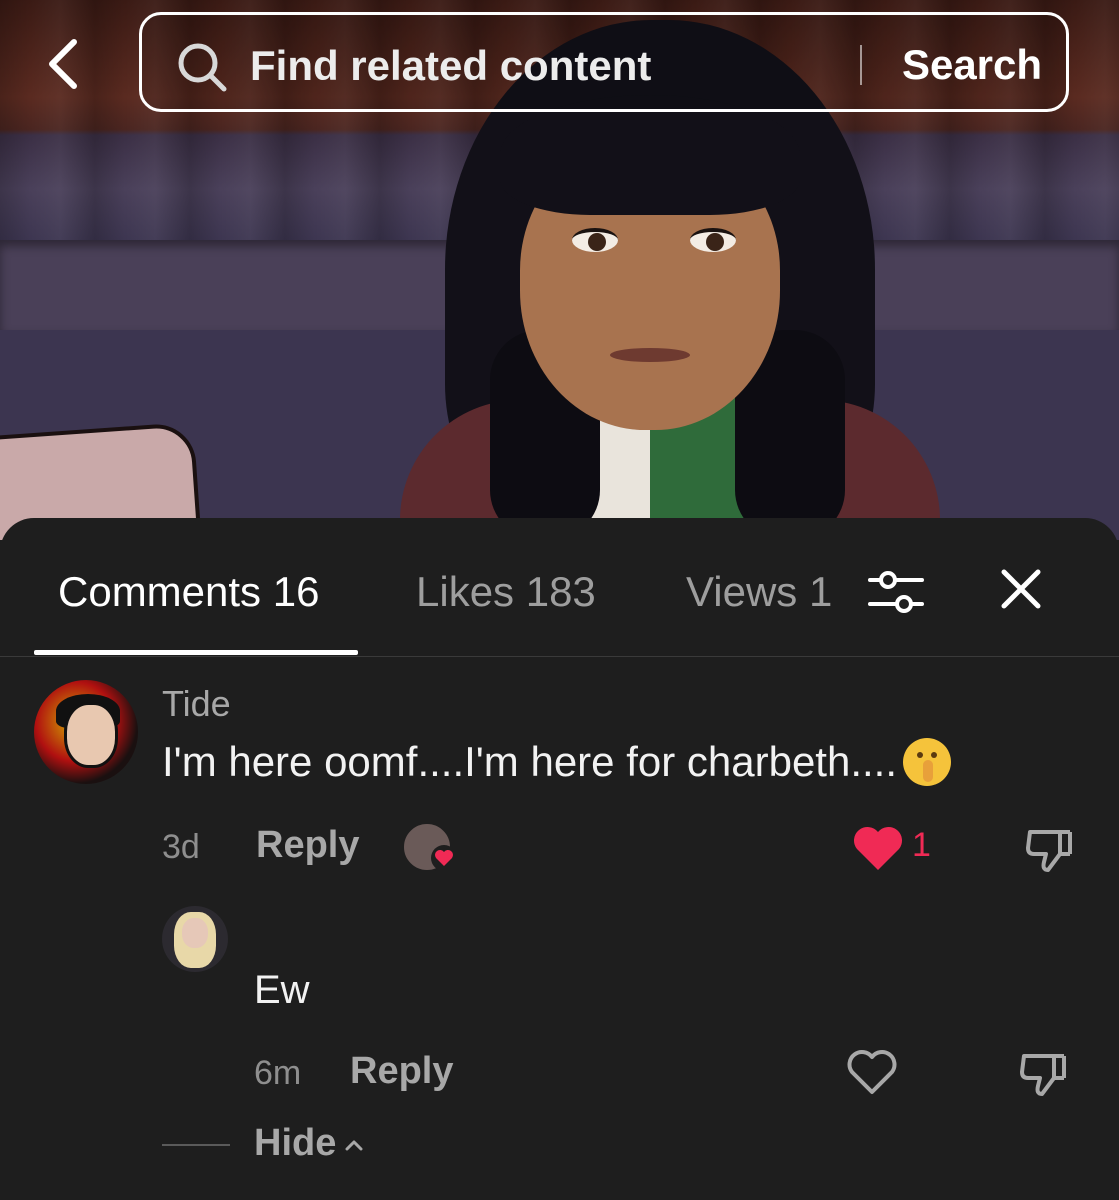 Image resolution: width=1119 pixels, height=1200 pixels. What do you see at coordinates (195, 939) in the screenshot?
I see `reply-avatar` at bounding box center [195, 939].